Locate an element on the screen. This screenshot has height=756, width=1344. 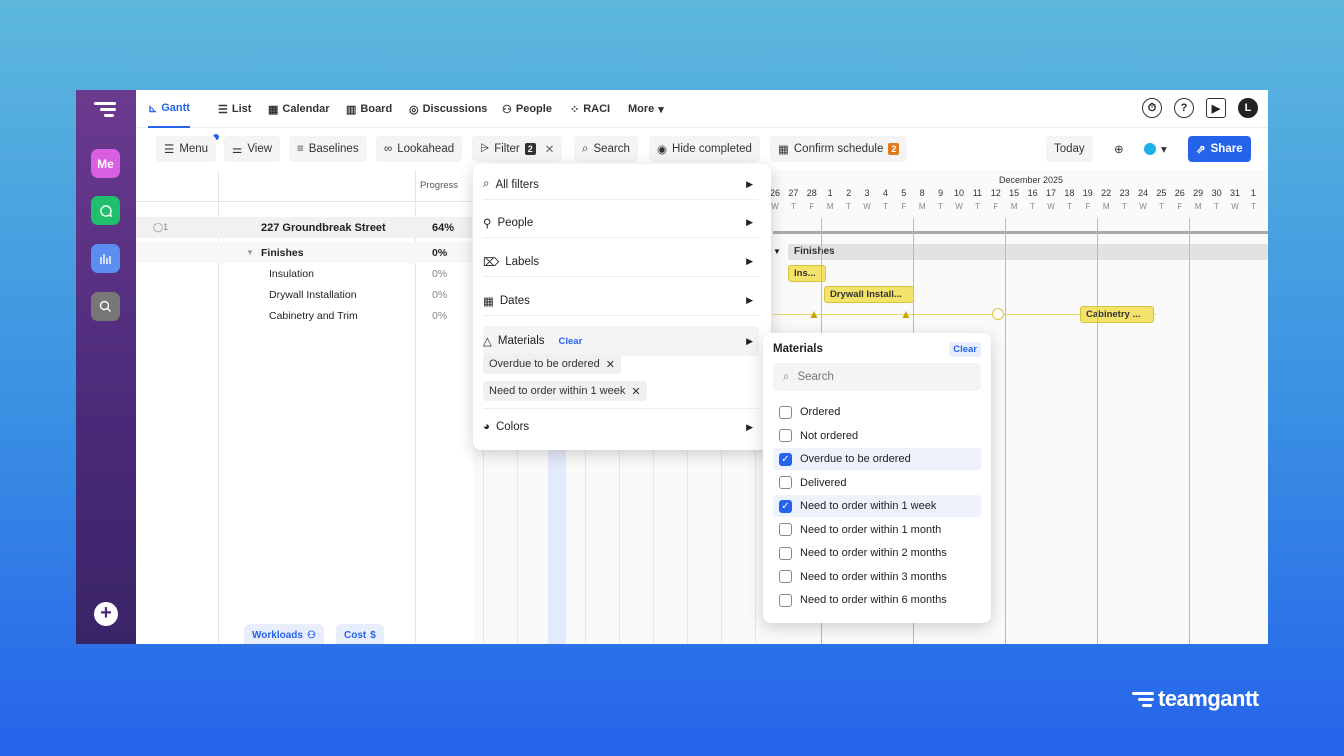
tab-board: ▥ Board is located at coordinates (369, 109).